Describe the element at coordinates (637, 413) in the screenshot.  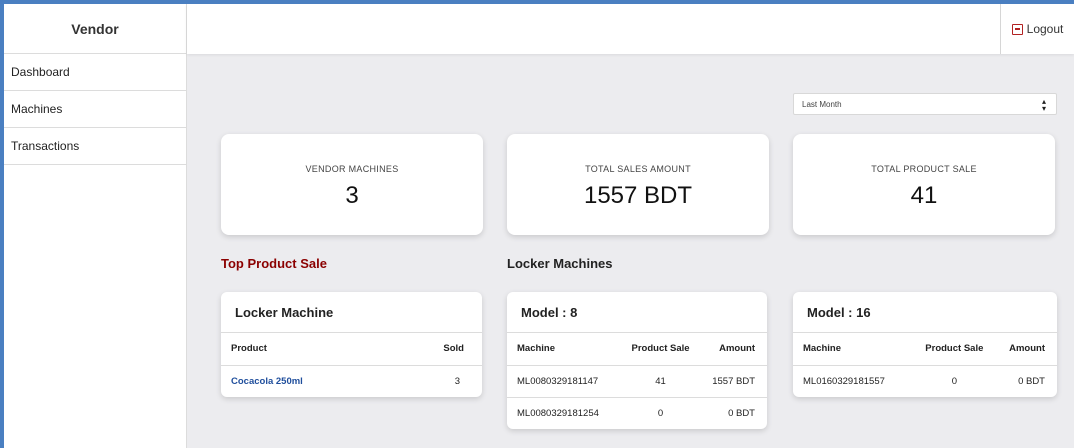
I see `table-row: ML0080329181254 0 0 BDT` at that location.